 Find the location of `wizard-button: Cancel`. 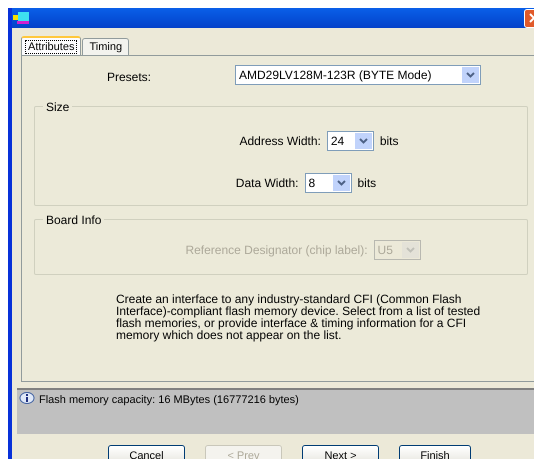

wizard-button: Cancel is located at coordinates (146, 452).